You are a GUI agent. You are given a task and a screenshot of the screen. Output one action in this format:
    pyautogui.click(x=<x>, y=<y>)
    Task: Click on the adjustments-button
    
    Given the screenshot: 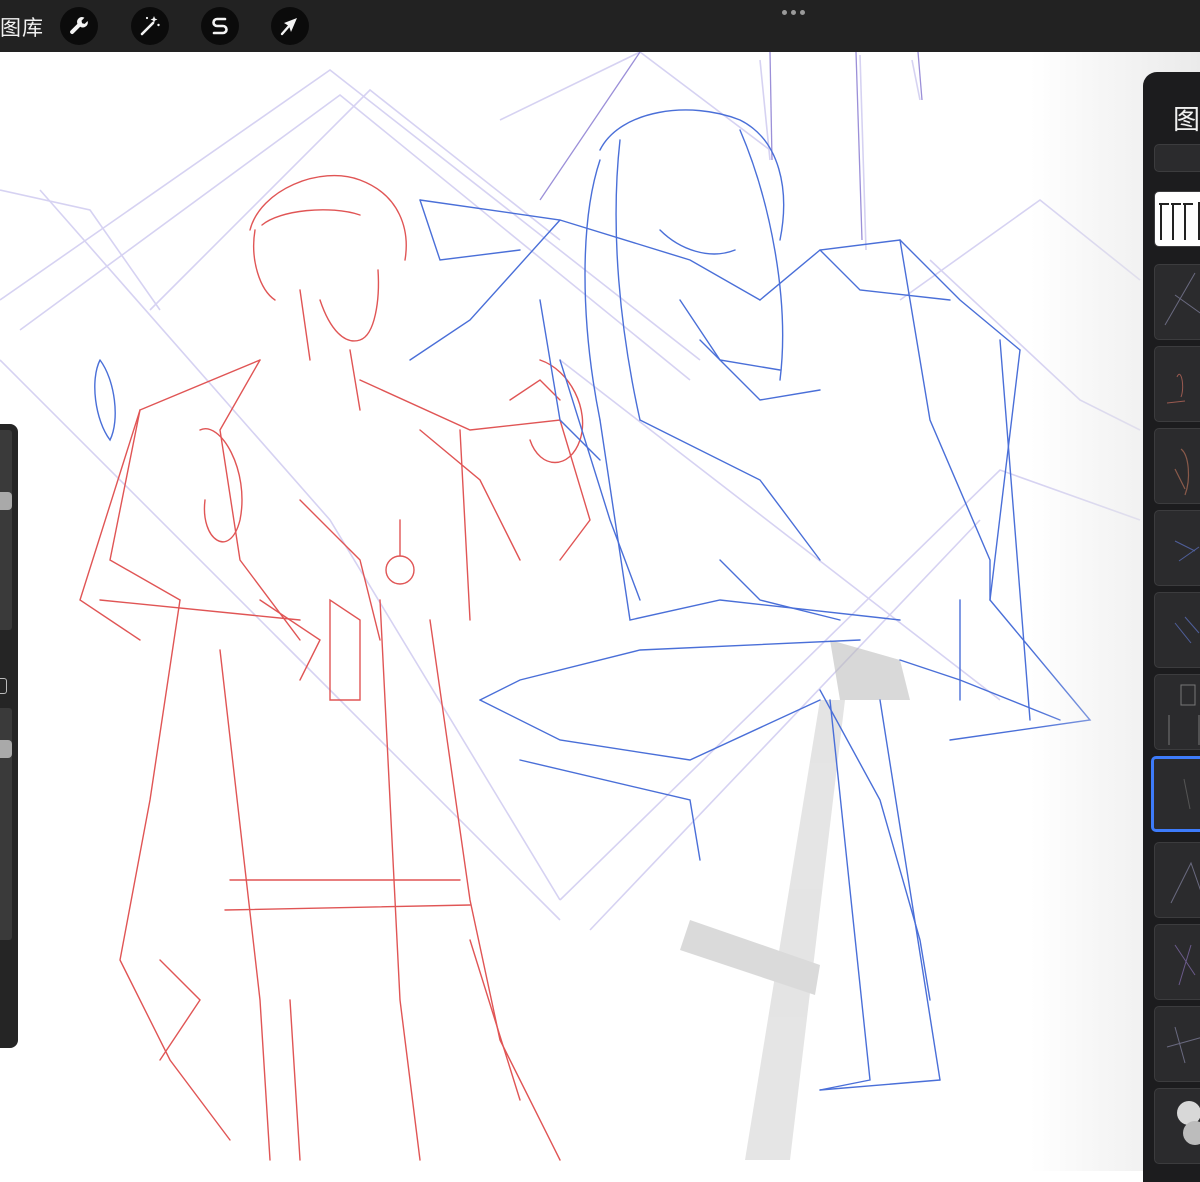 What is the action you would take?
    pyautogui.click(x=150, y=26)
    